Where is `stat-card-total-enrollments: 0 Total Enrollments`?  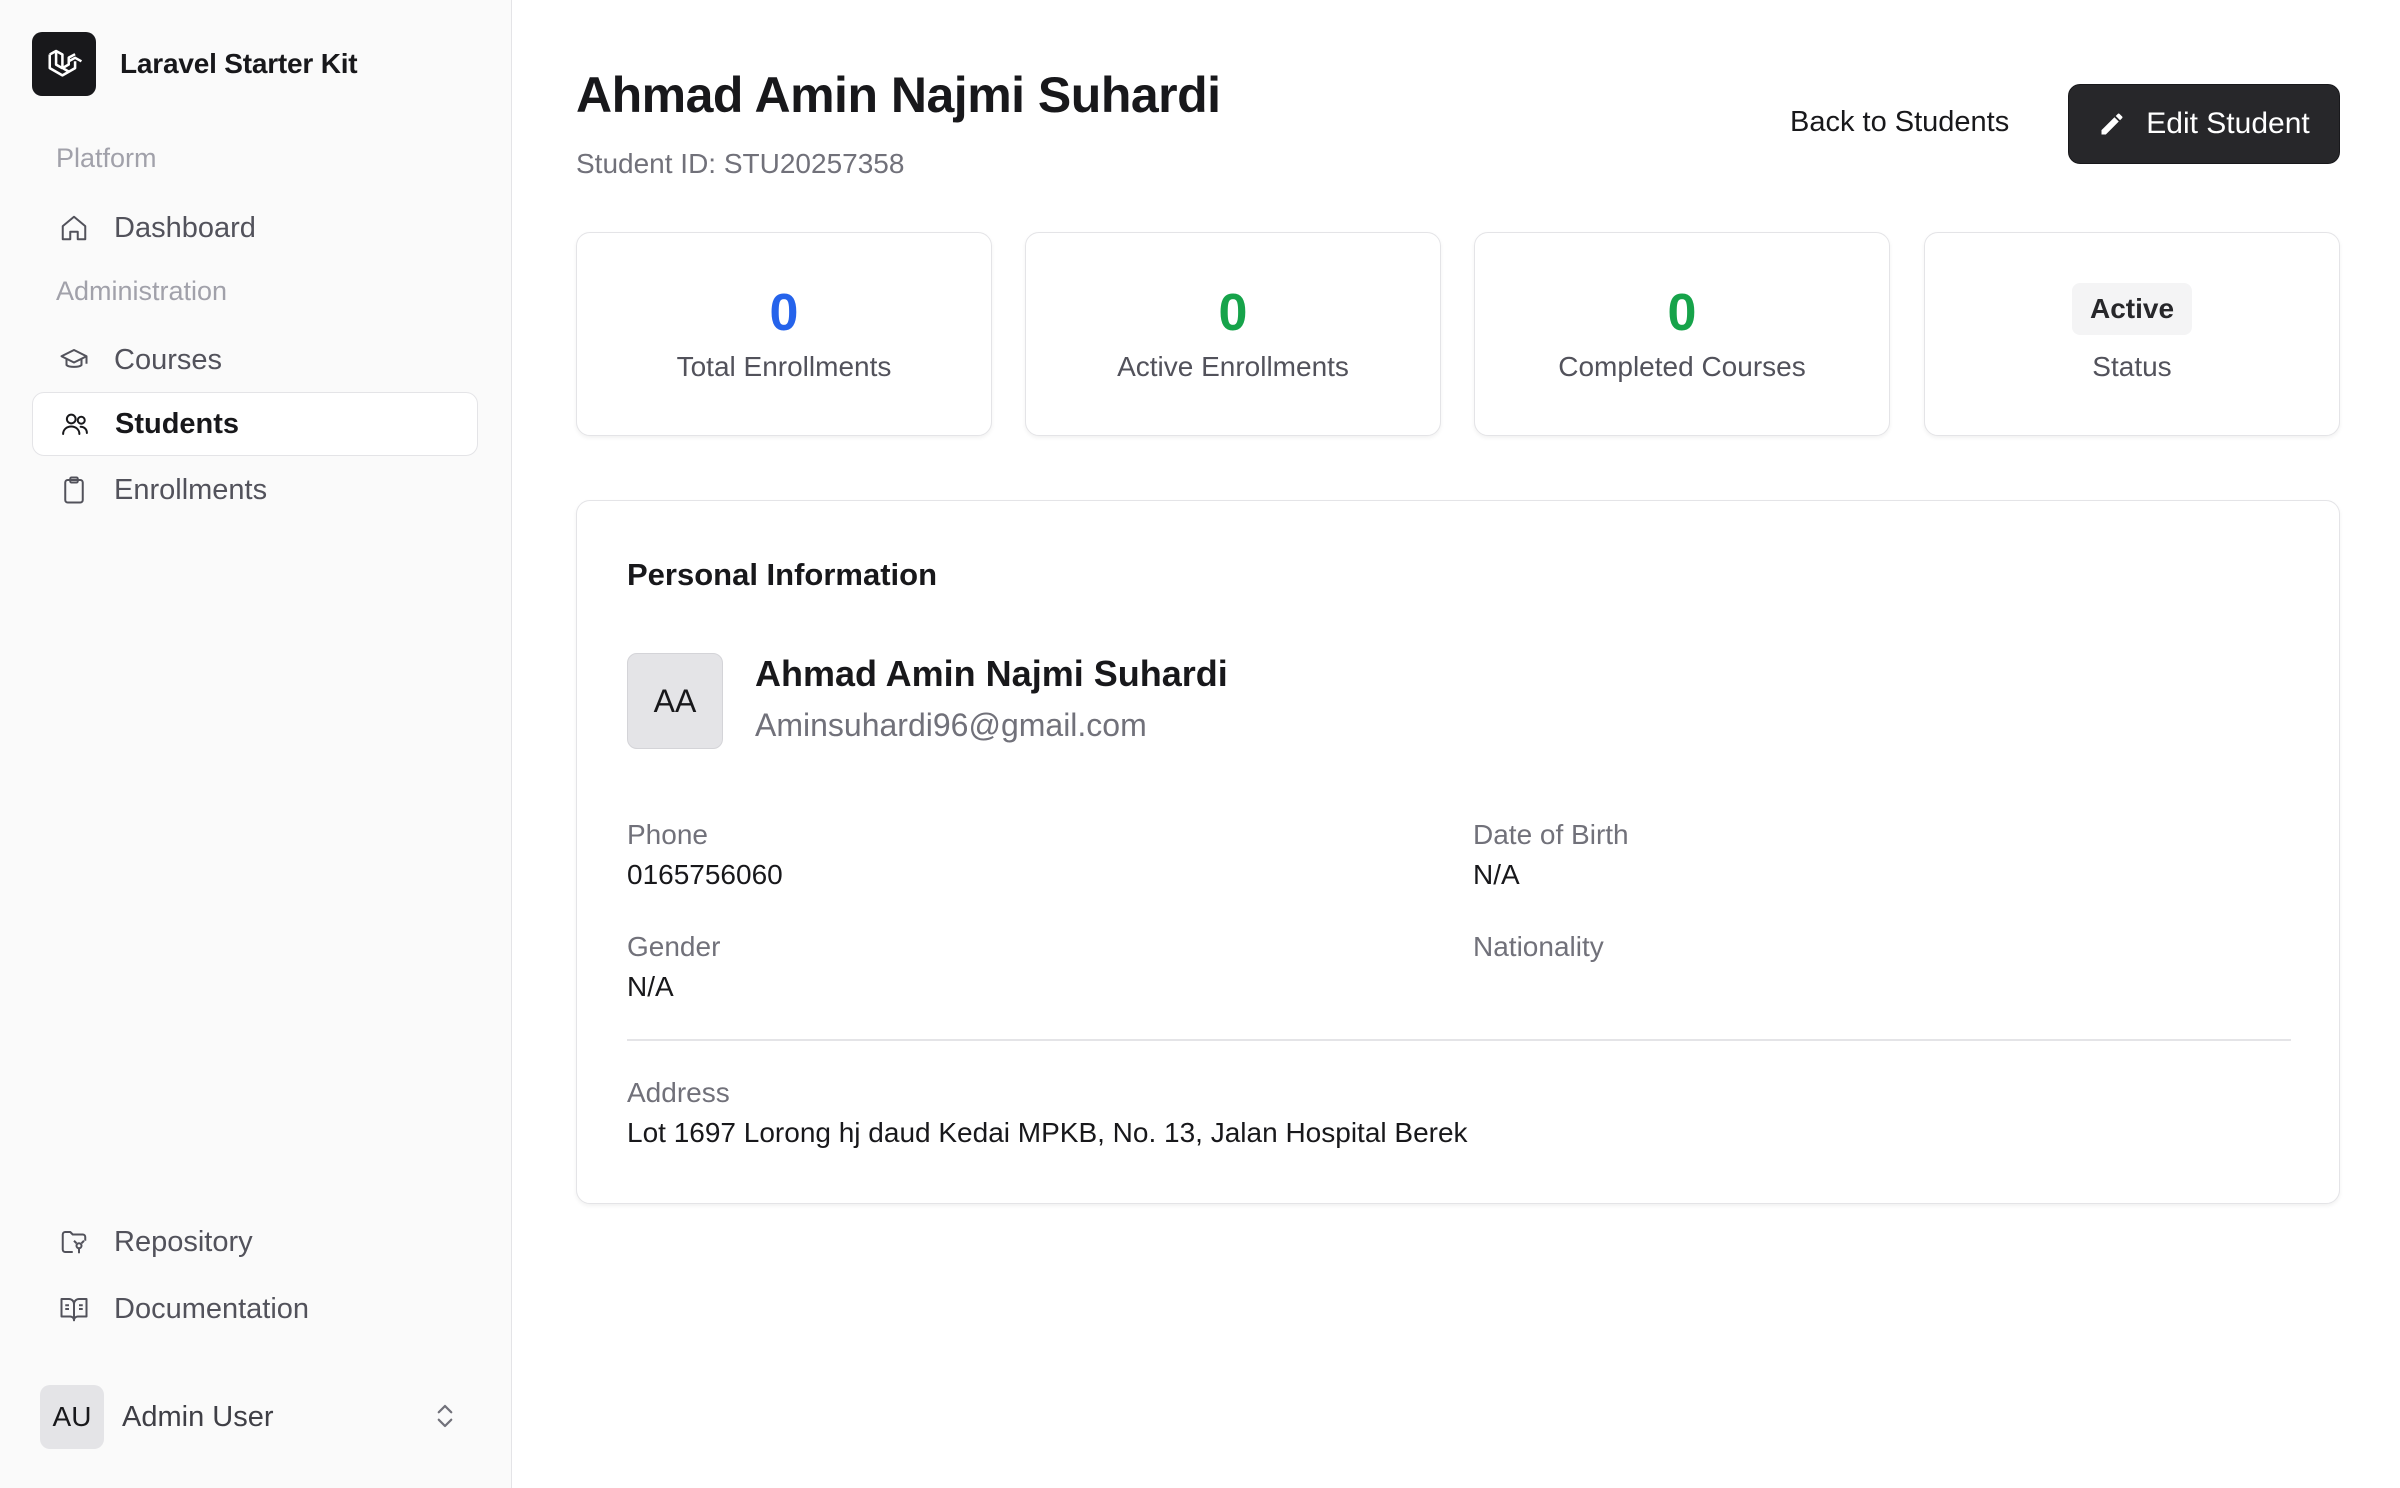
stat-card-total-enrollments: 0 Total Enrollments is located at coordinates (784, 334).